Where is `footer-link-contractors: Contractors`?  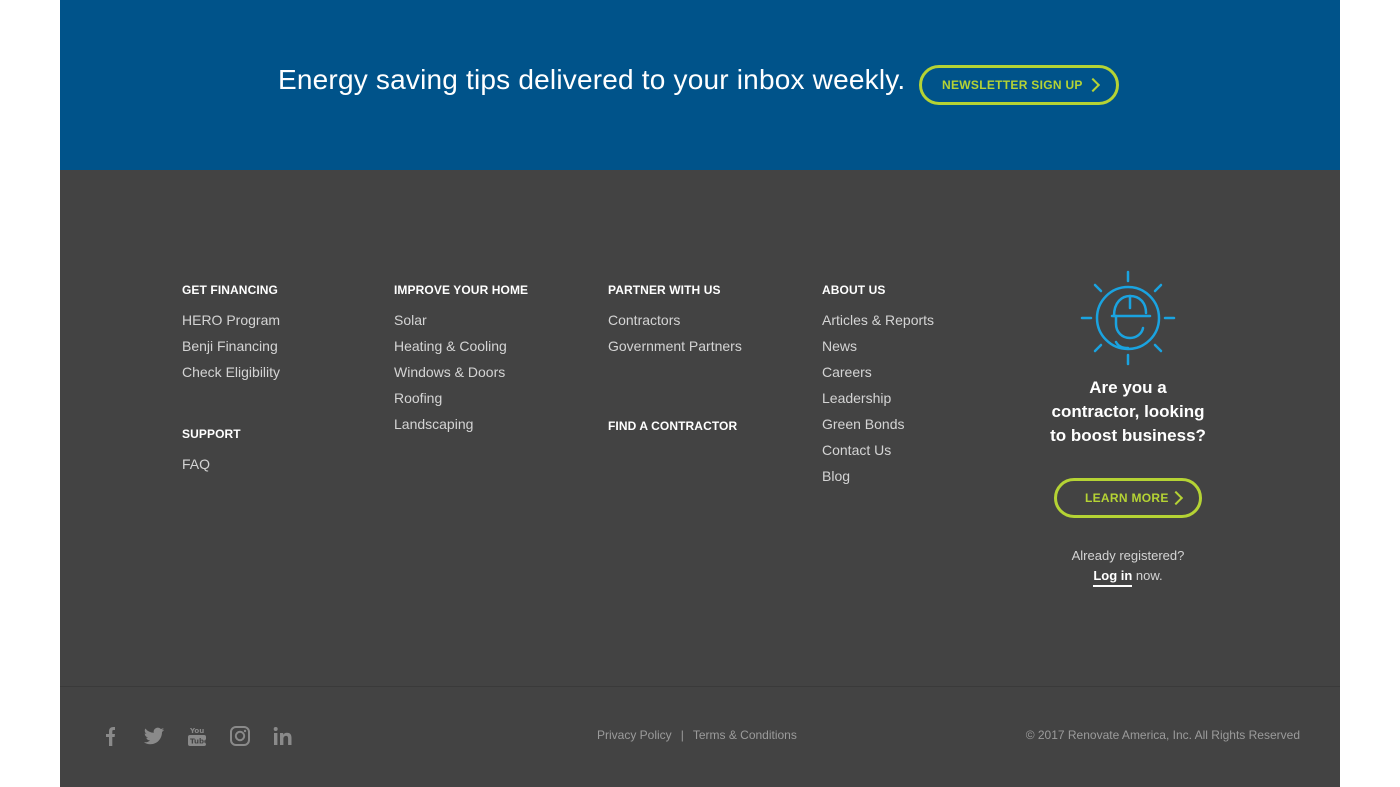
footer-link-contractors: Contractors is located at coordinates (675, 324).